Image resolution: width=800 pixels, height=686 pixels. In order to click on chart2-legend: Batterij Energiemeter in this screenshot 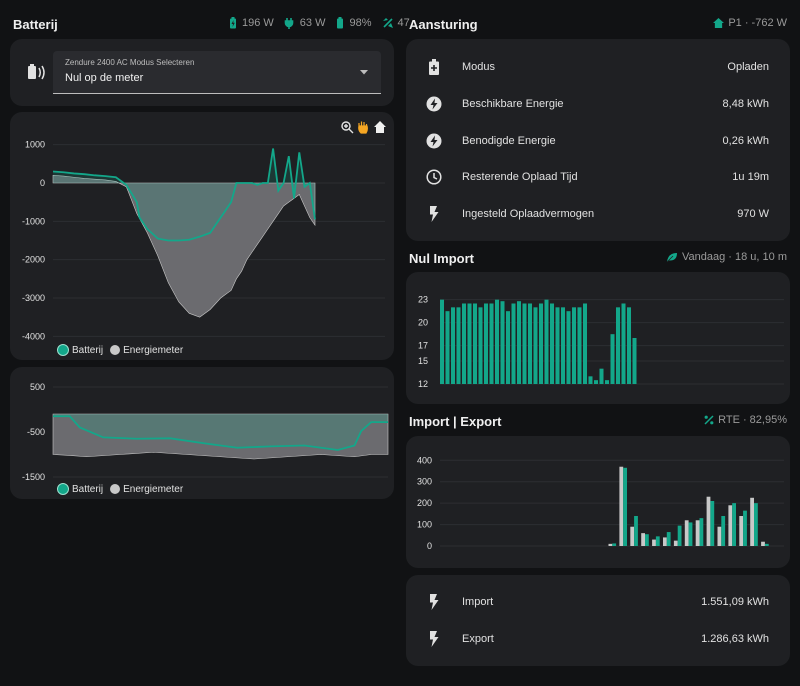, I will do `click(120, 489)`.